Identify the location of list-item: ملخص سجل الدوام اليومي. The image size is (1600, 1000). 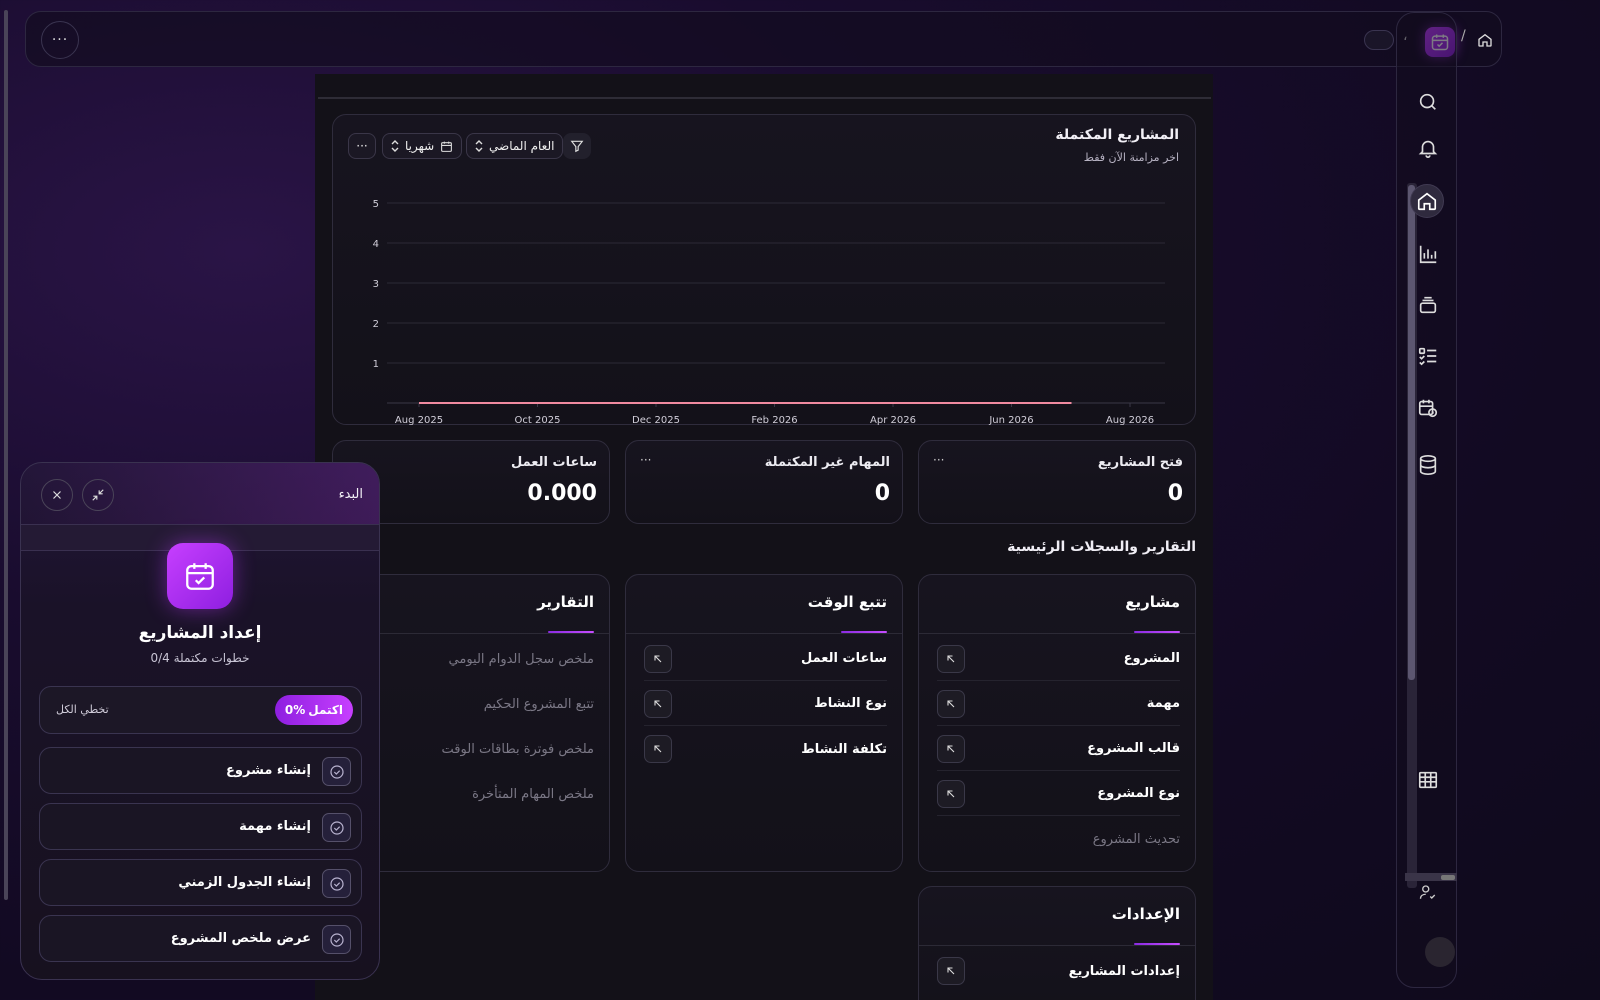
(472, 659).